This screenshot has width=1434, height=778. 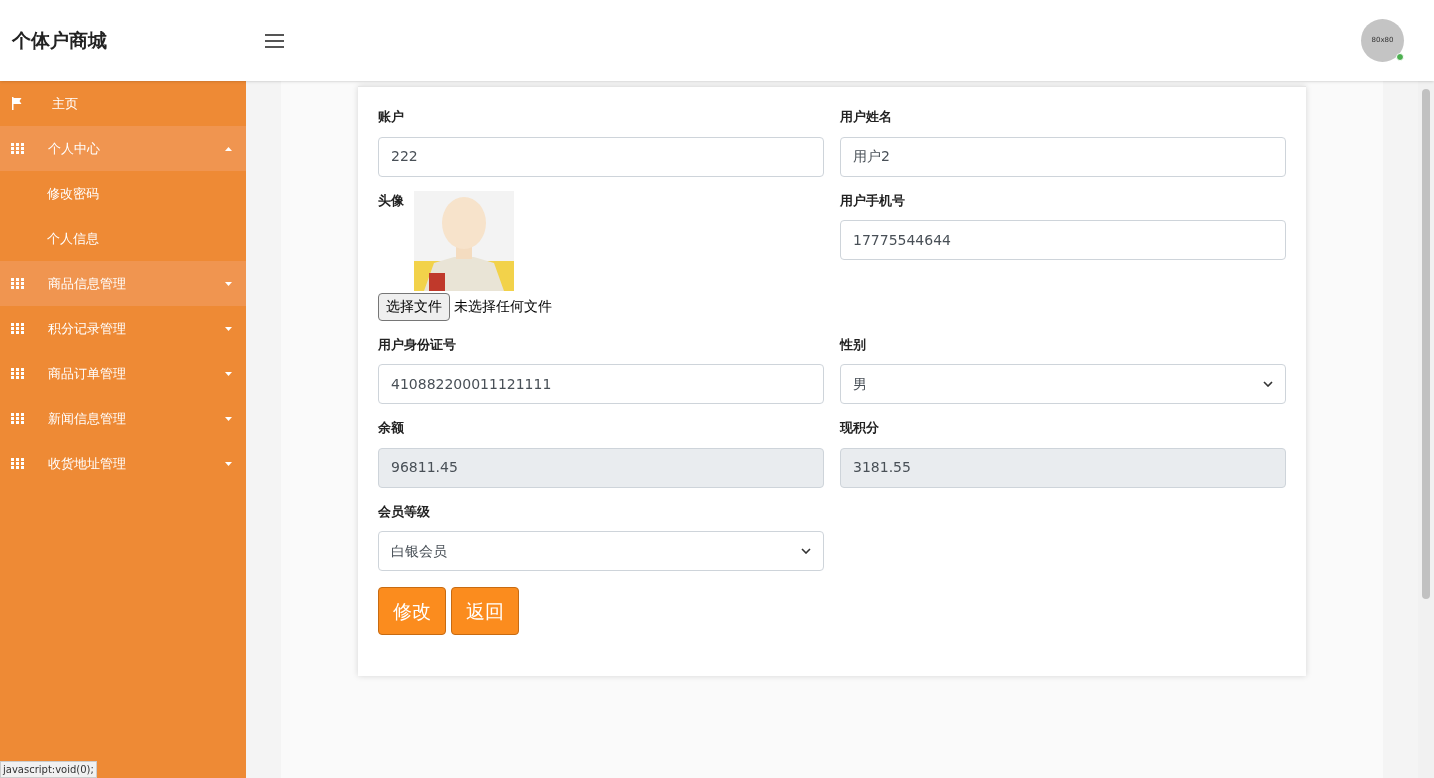 I want to click on field-label: 现积分, so click(x=860, y=428).